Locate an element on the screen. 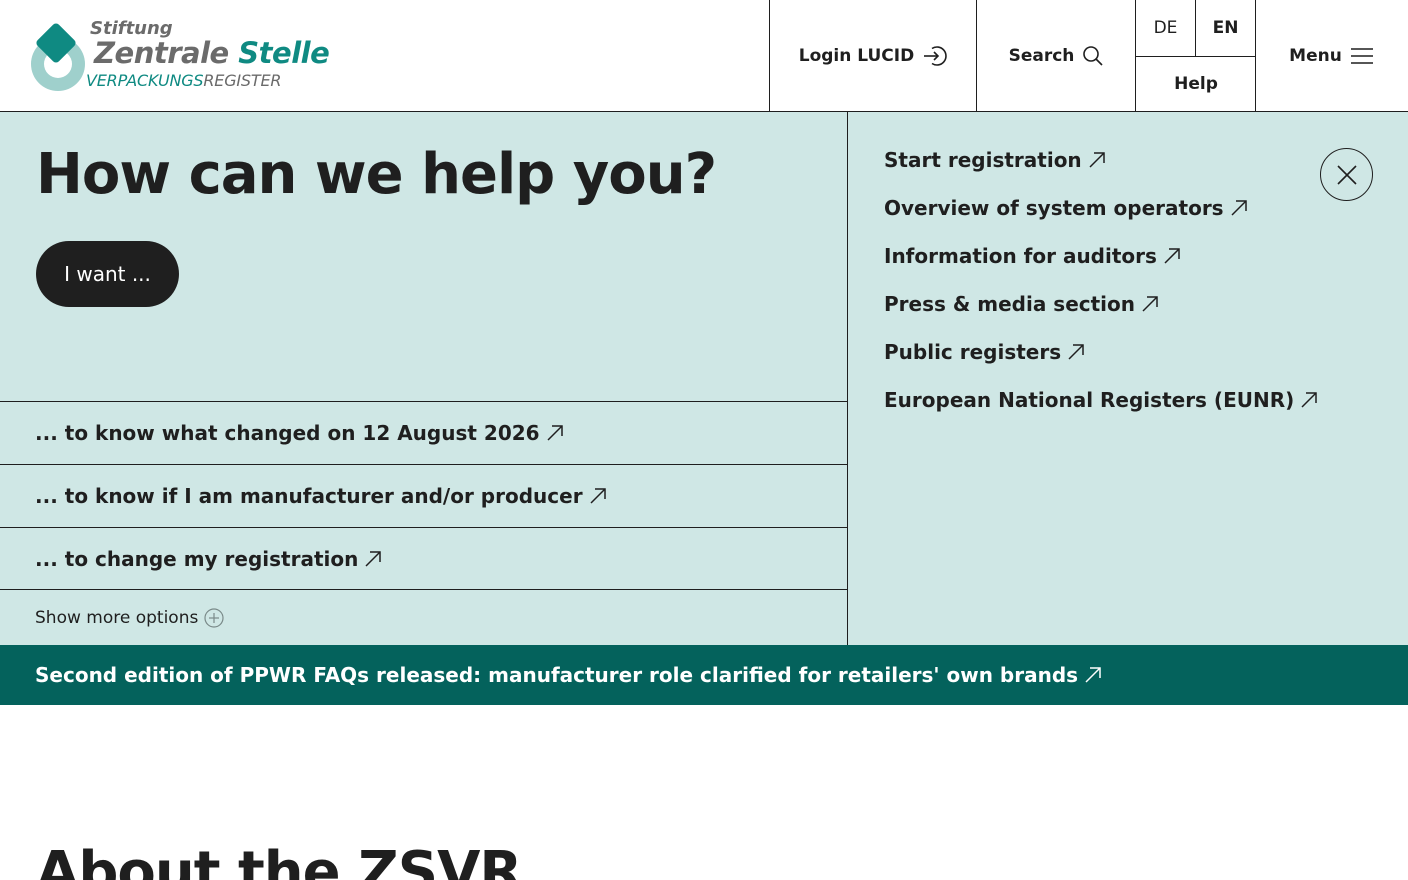  hamburger-icon is located at coordinates (1362, 56).